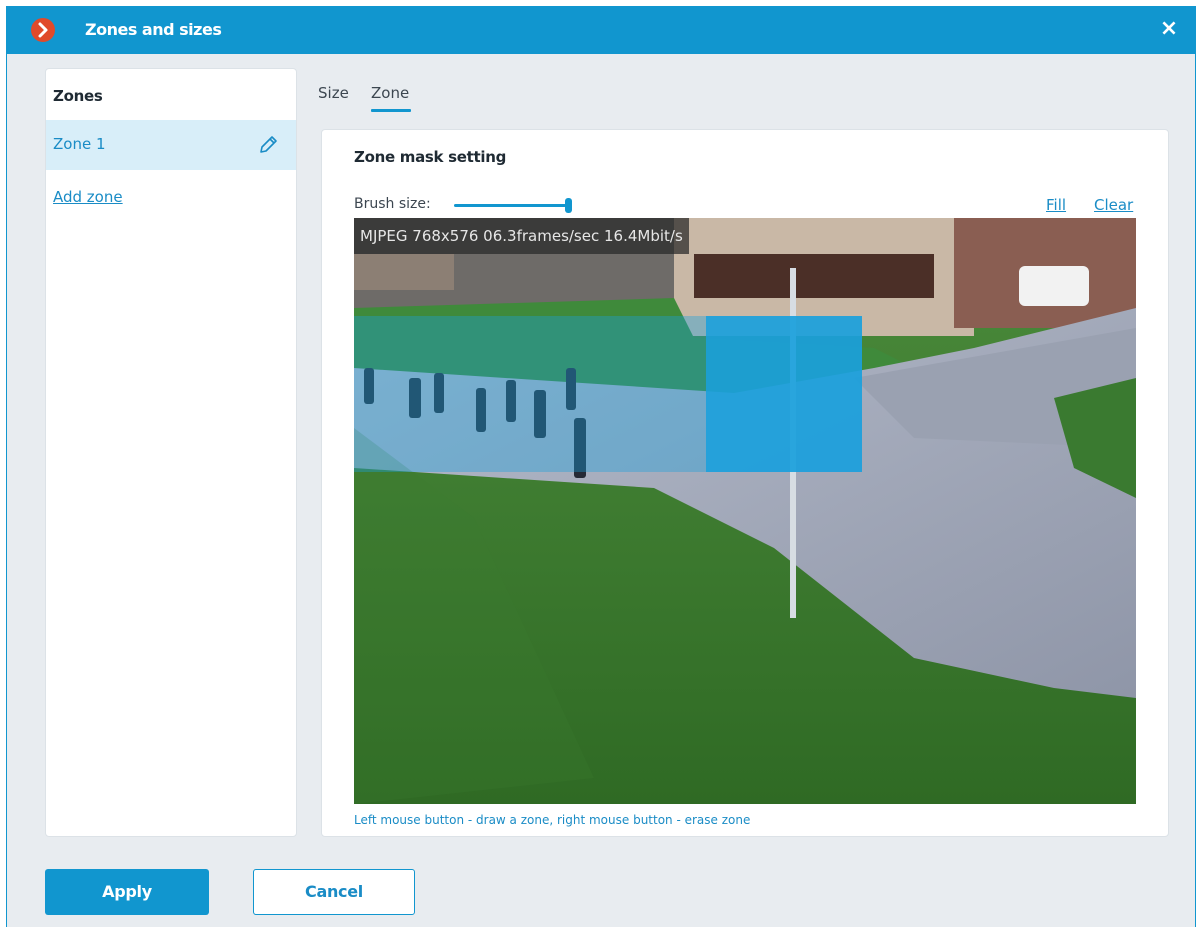 Image resolution: width=1202 pixels, height=931 pixels. I want to click on tab-size: Size, so click(333, 93).